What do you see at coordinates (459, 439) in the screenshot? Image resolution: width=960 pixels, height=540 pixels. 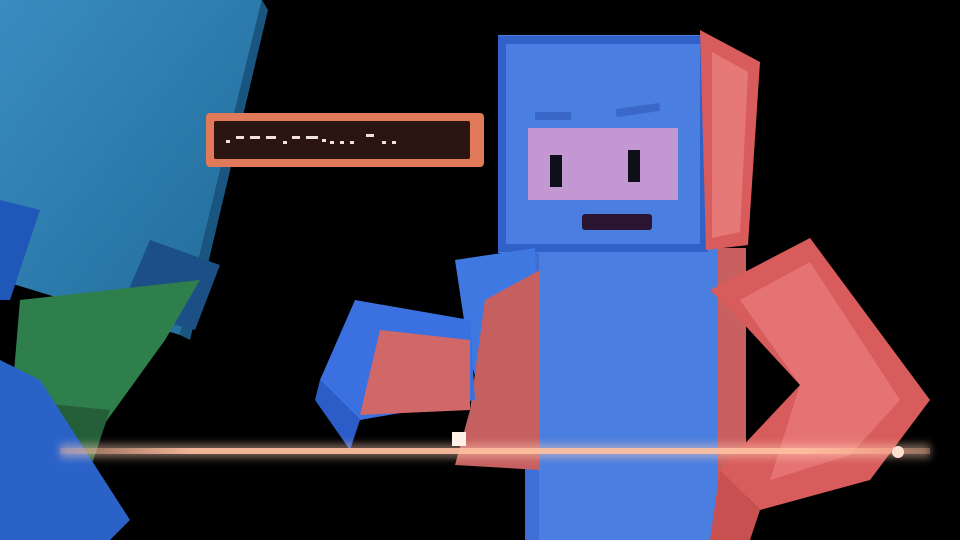 I see `laser-bar-spark` at bounding box center [459, 439].